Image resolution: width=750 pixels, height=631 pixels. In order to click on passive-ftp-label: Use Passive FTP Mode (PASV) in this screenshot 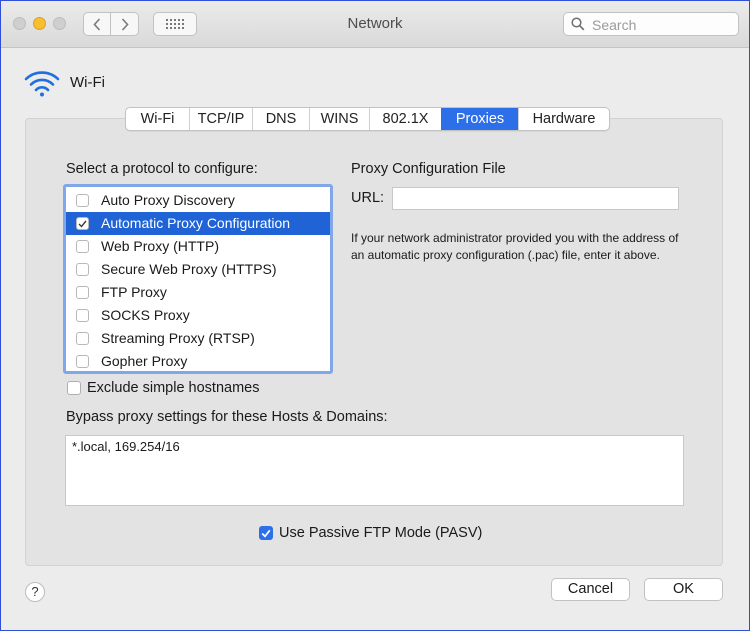, I will do `click(381, 533)`.